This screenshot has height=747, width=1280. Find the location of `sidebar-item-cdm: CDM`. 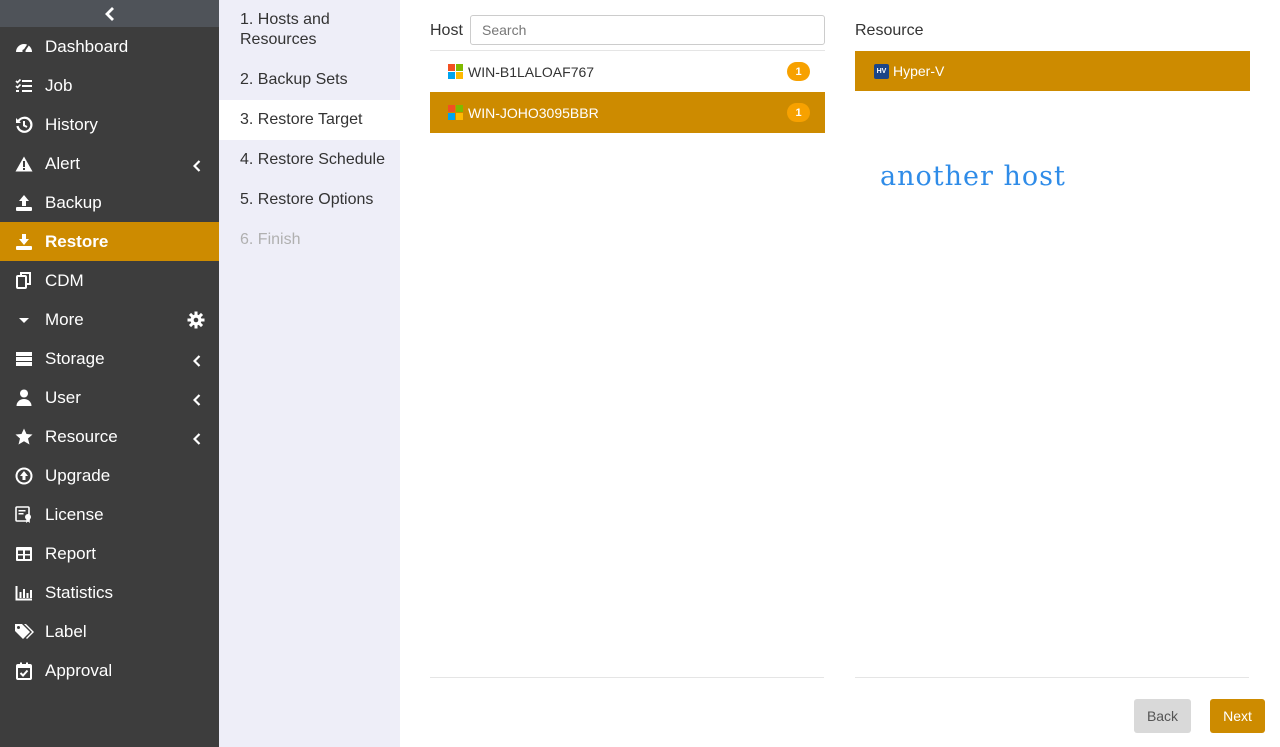

sidebar-item-cdm: CDM is located at coordinates (109, 280).